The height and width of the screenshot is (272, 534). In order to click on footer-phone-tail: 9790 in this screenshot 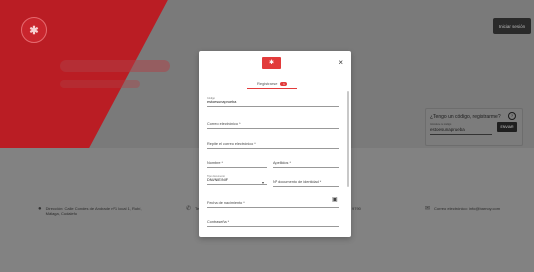, I will do `click(356, 208)`.